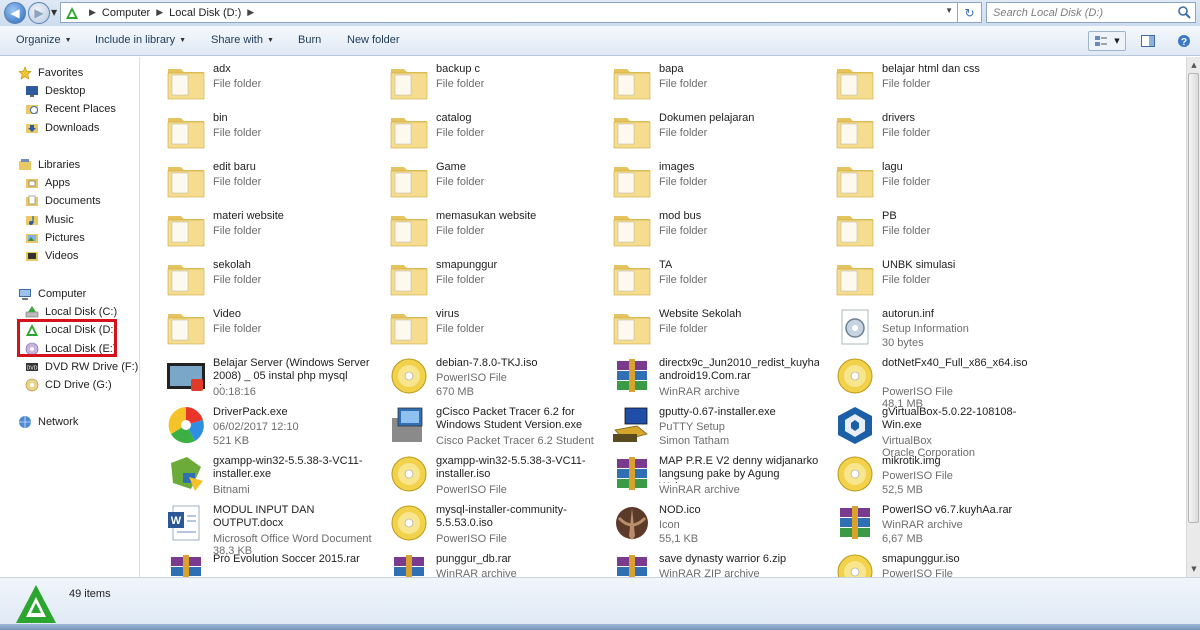 This screenshot has width=1200, height=630. I want to click on file-detail-secondary: 30 bytes, so click(903, 343).